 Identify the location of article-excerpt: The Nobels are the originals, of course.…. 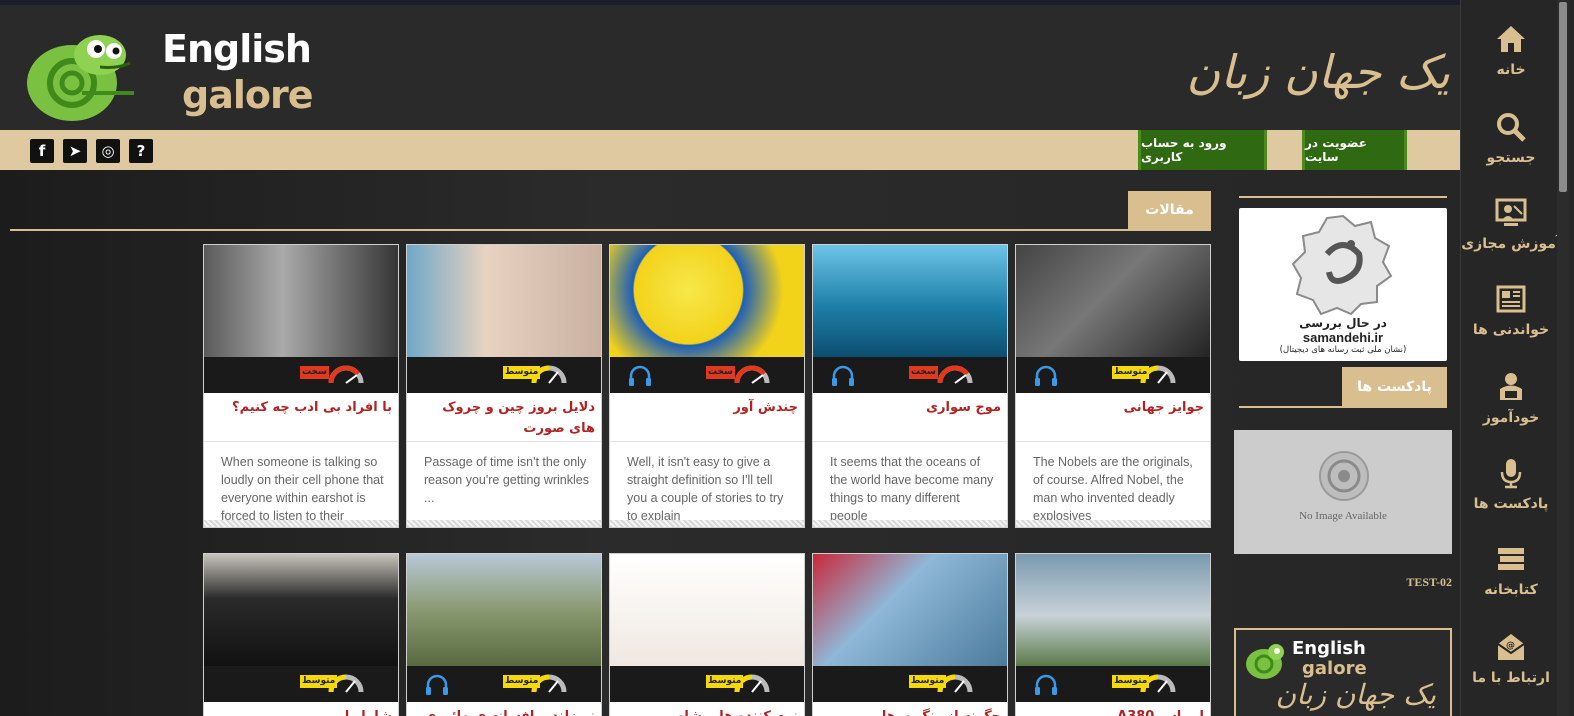
(1113, 489).